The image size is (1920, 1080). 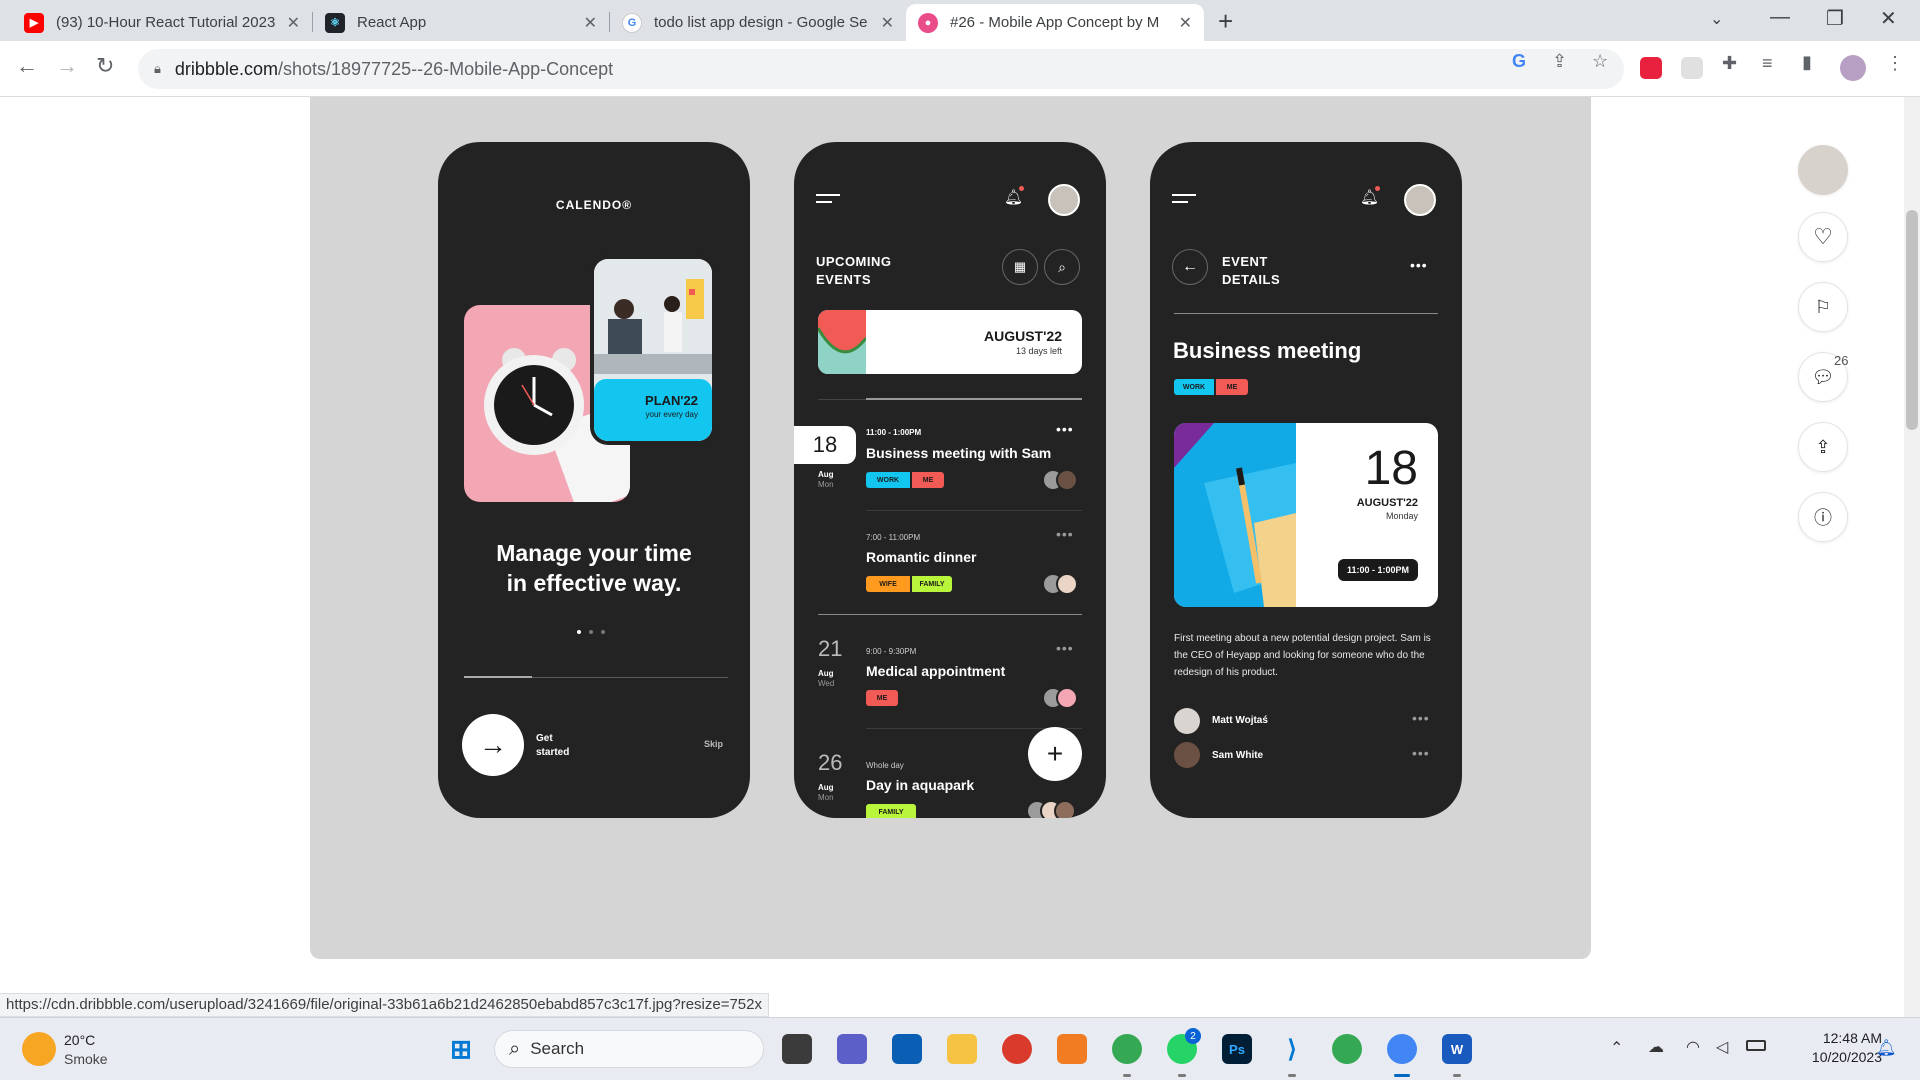 What do you see at coordinates (1225, 21) in the screenshot?
I see `new-tab-button: +` at bounding box center [1225, 21].